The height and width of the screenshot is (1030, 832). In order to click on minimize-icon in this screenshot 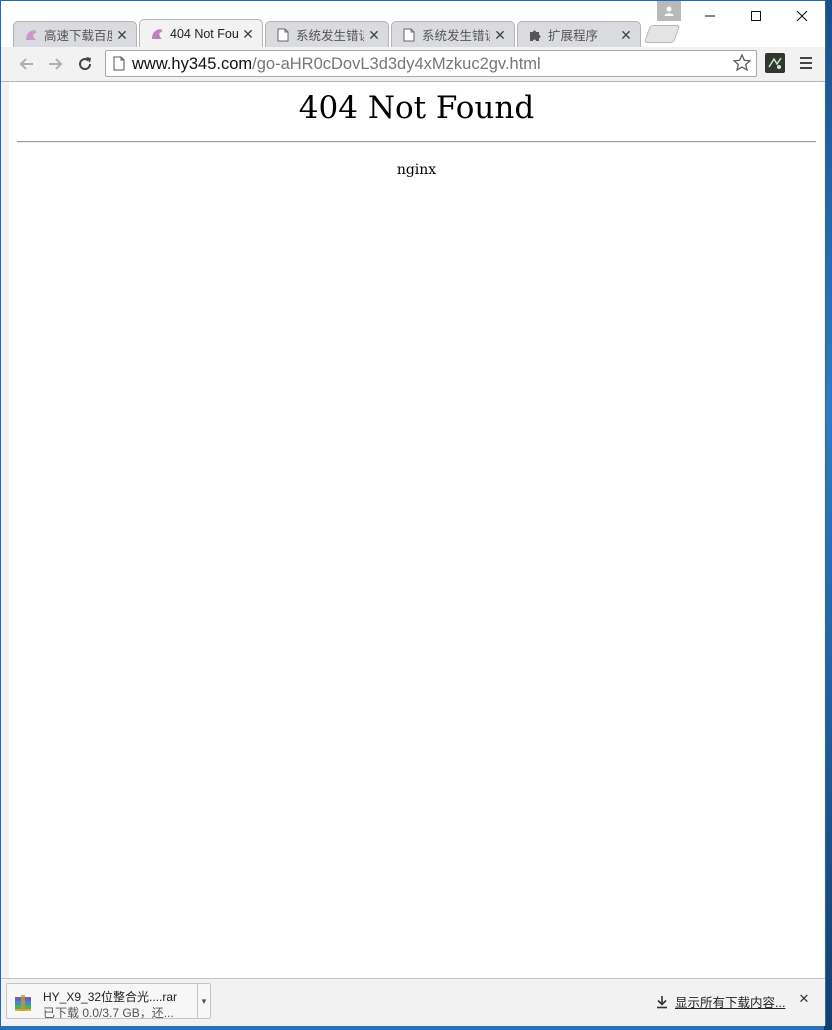, I will do `click(710, 16)`.